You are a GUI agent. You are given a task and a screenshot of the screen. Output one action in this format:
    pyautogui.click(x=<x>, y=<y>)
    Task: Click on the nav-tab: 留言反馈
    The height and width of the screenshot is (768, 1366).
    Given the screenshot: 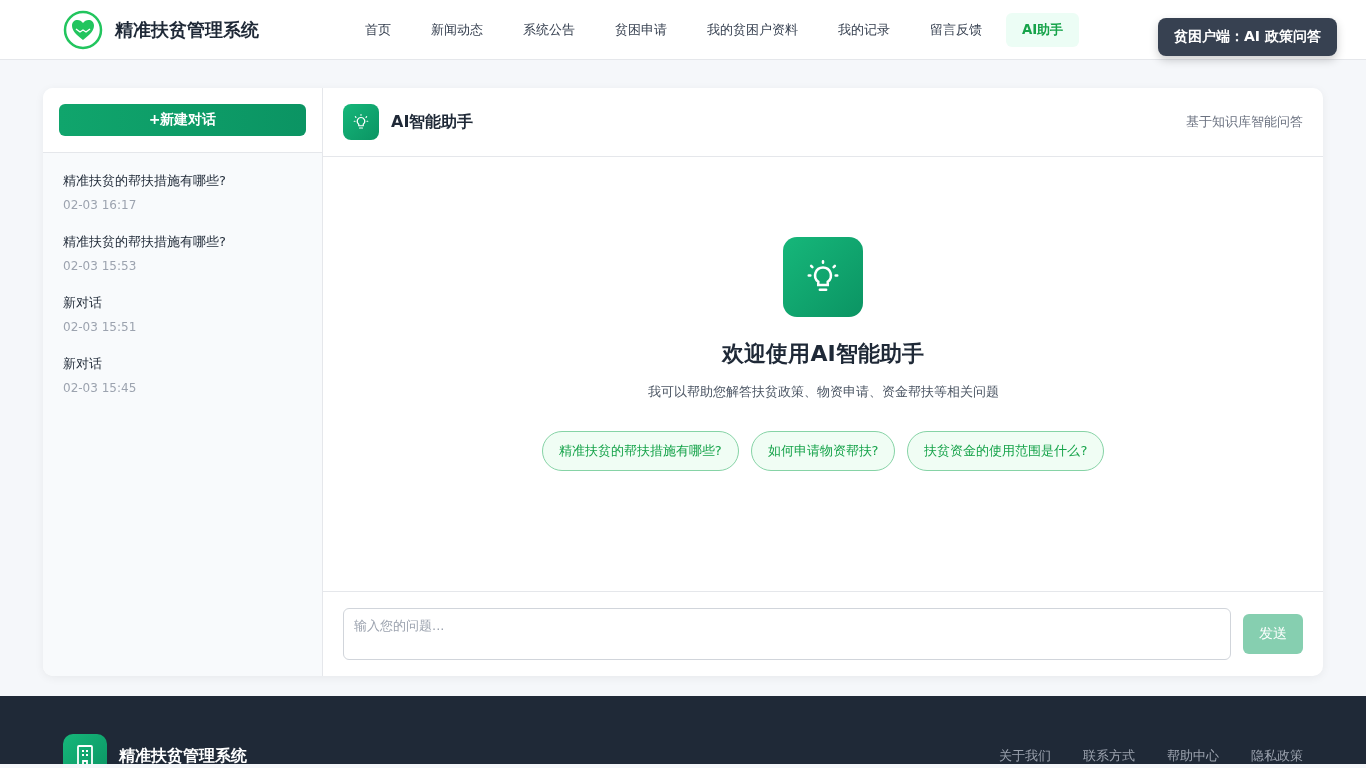 What is the action you would take?
    pyautogui.click(x=956, y=29)
    